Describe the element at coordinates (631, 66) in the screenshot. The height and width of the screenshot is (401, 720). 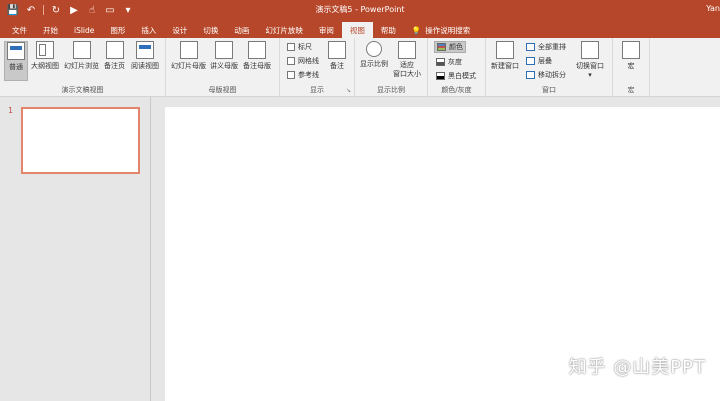
I see `macros-button-label: 宏` at that location.